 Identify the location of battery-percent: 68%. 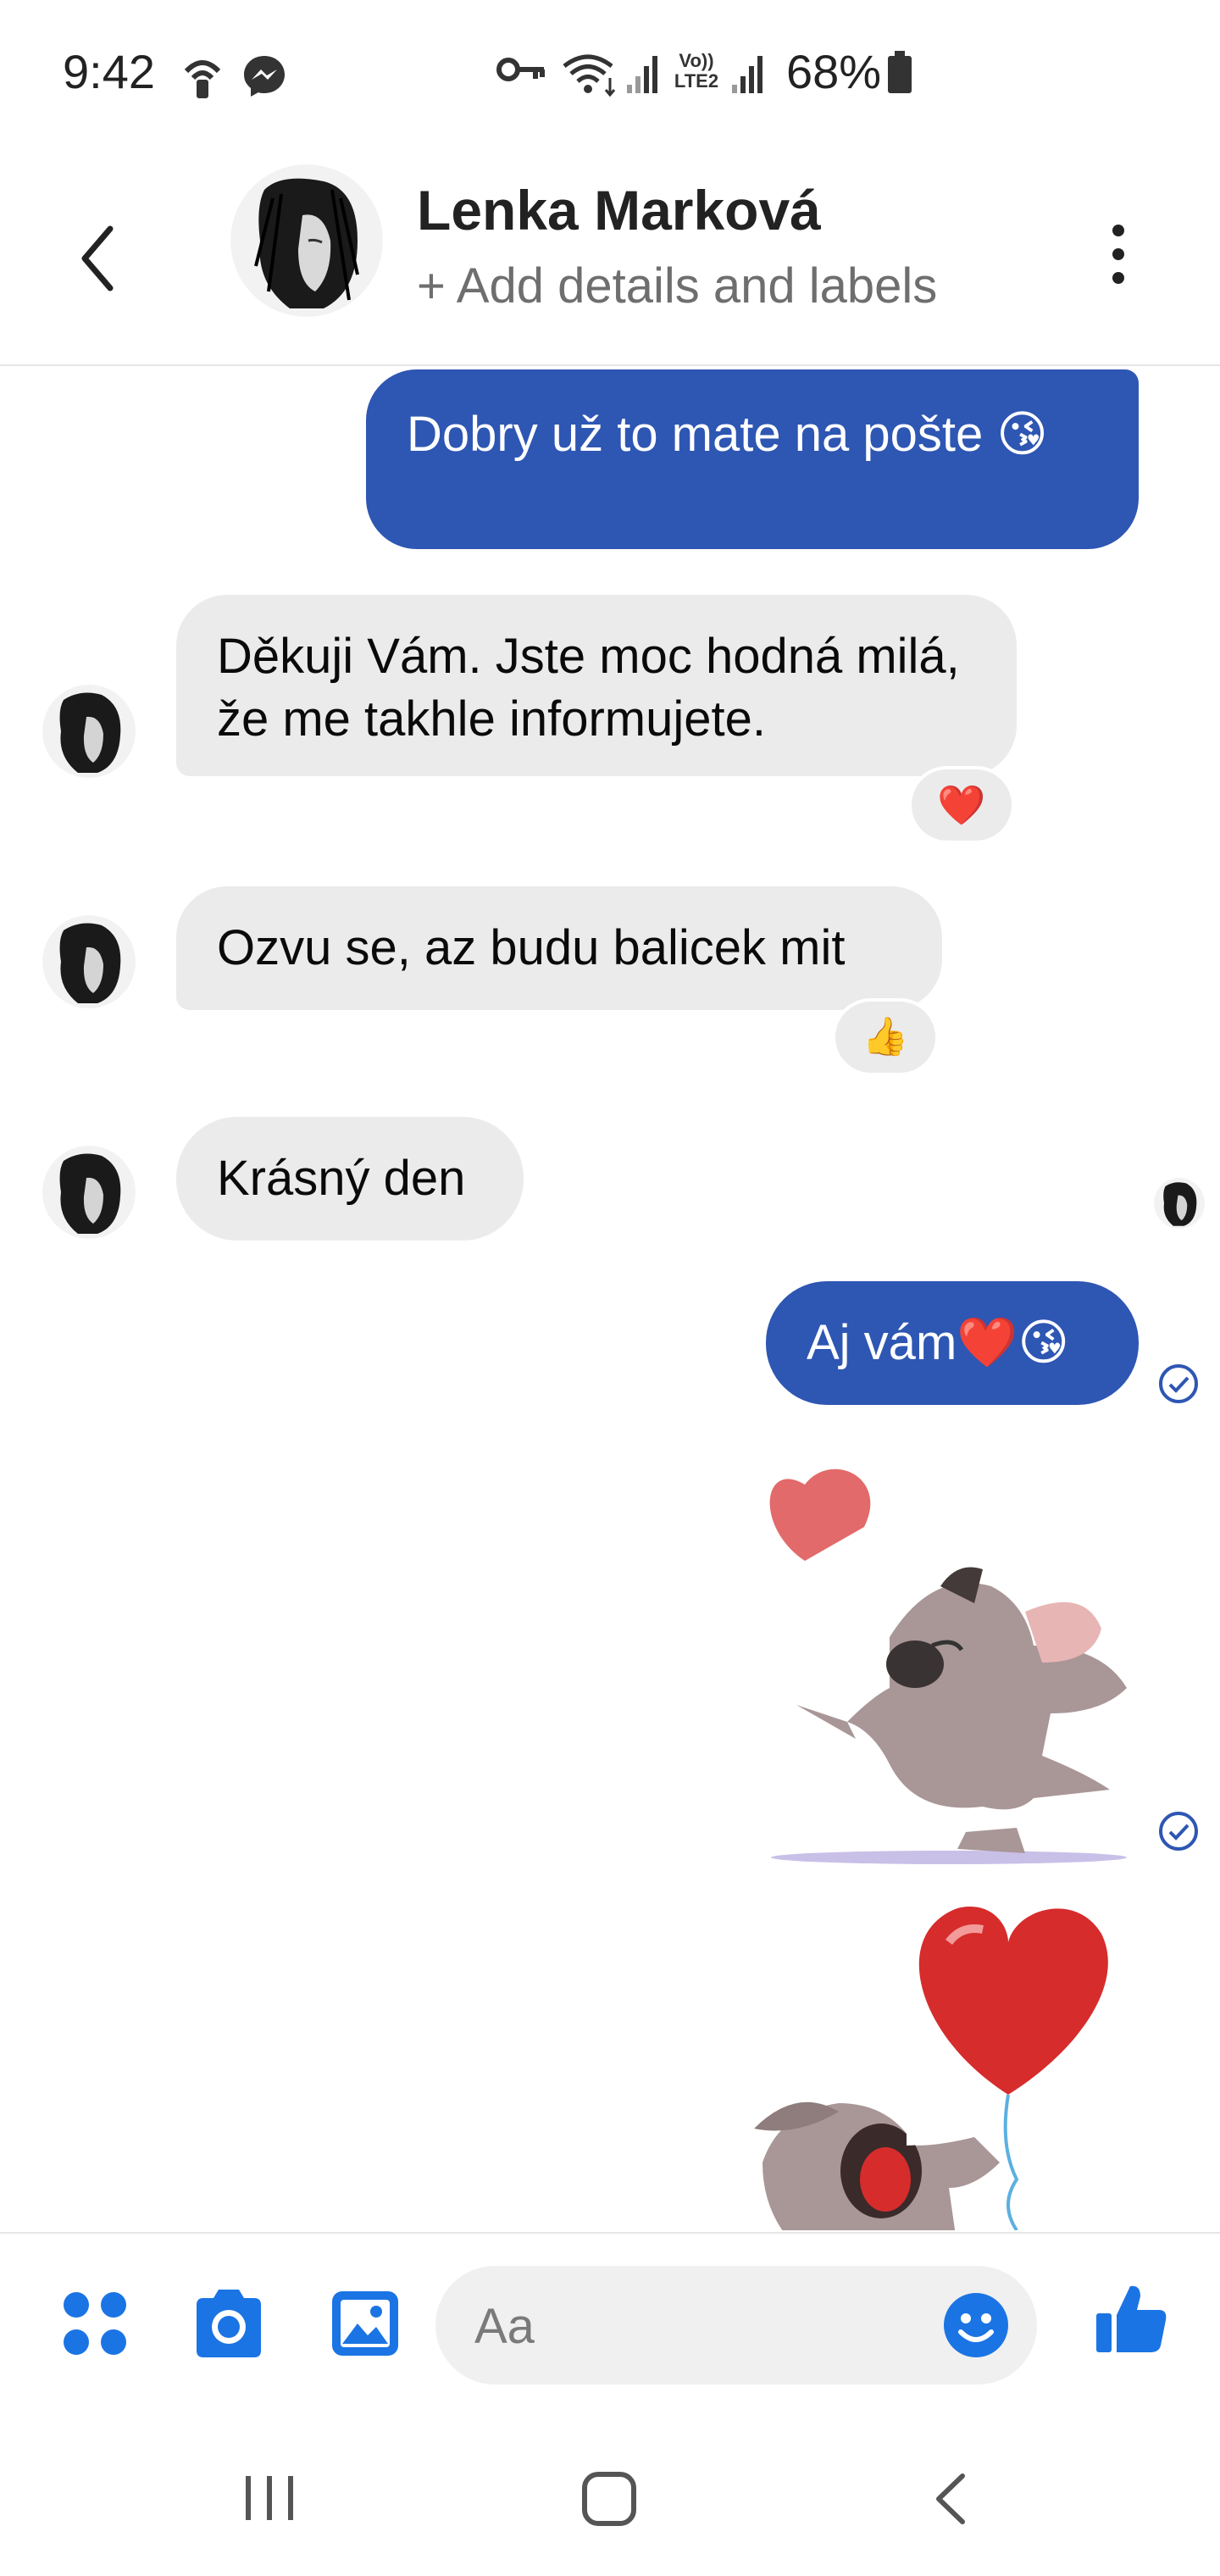
(834, 71).